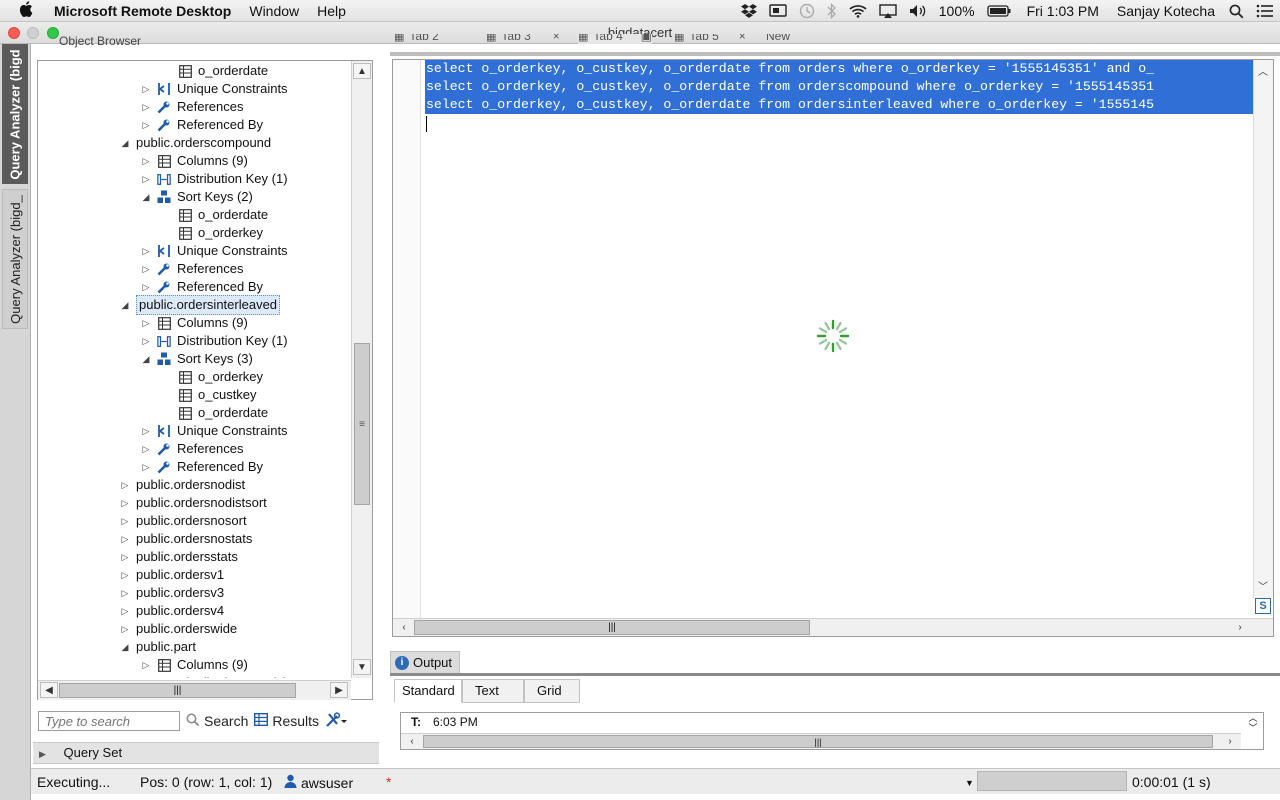  What do you see at coordinates (15, 259) in the screenshot?
I see `side-tab-query-analyzer-2: Query Analyzer (bigd_` at bounding box center [15, 259].